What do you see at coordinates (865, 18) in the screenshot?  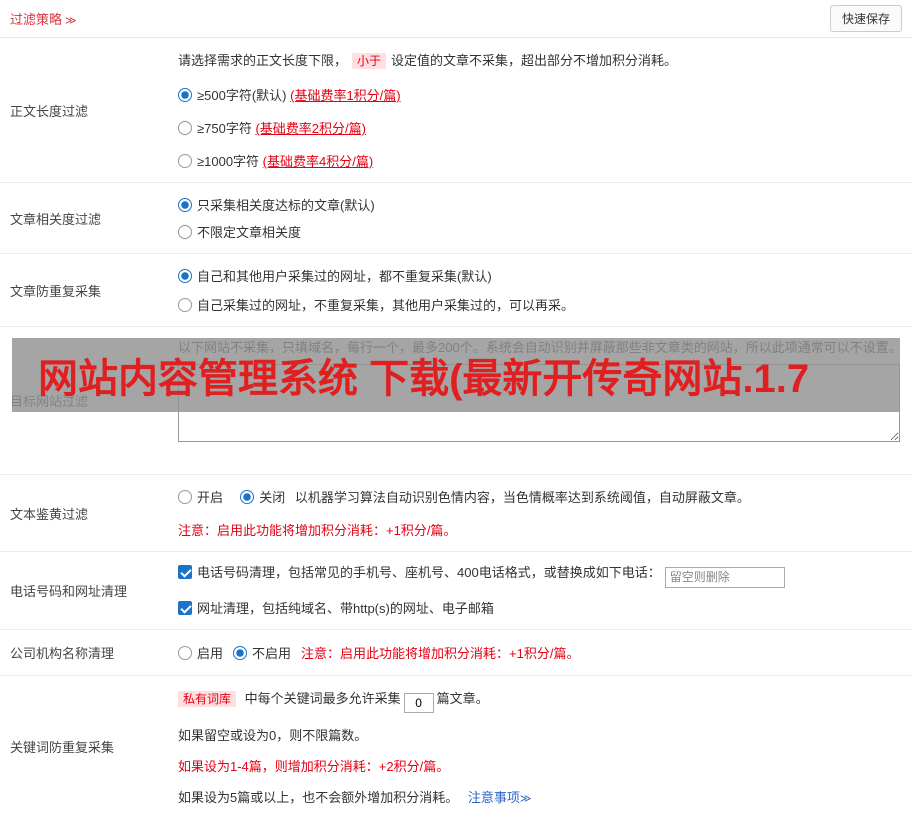 I see `quick-save-button: 快速保存` at bounding box center [865, 18].